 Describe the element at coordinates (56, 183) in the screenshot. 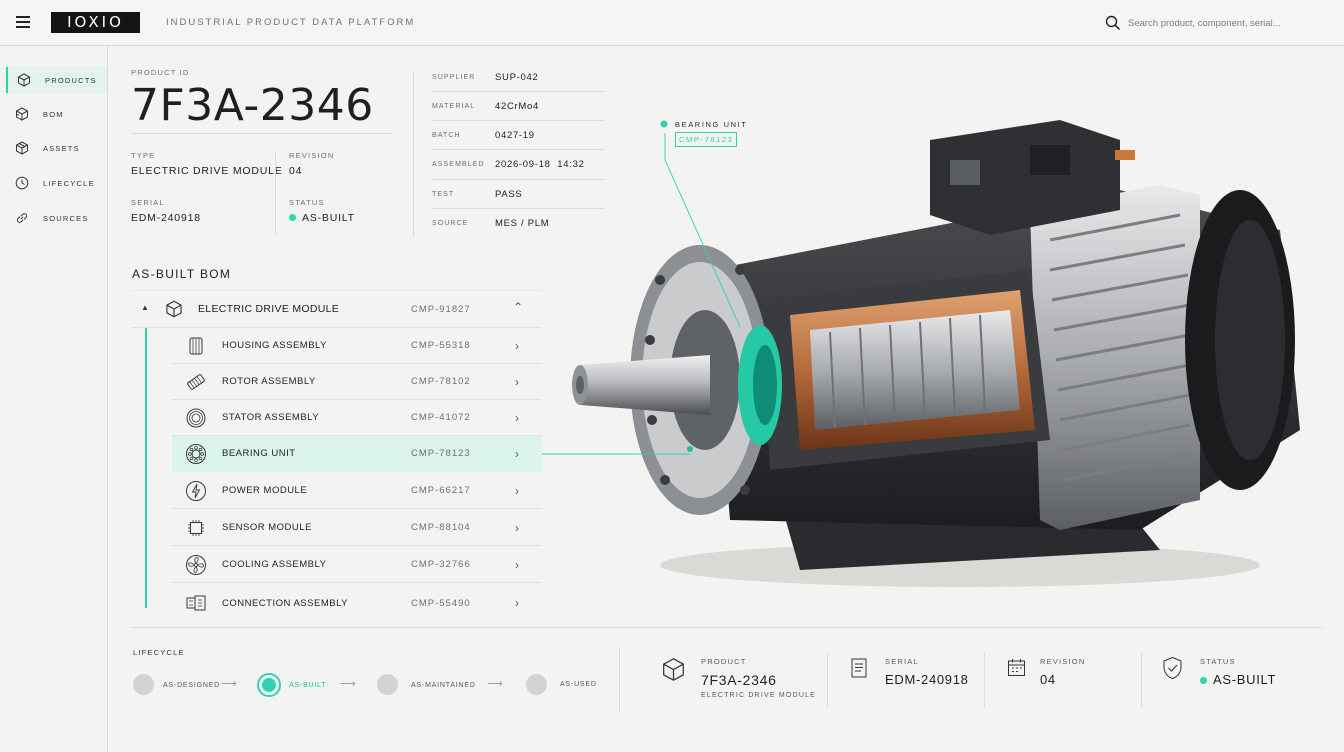

I see `sidebar-item-lifecycle: LIFECYCLE` at that location.